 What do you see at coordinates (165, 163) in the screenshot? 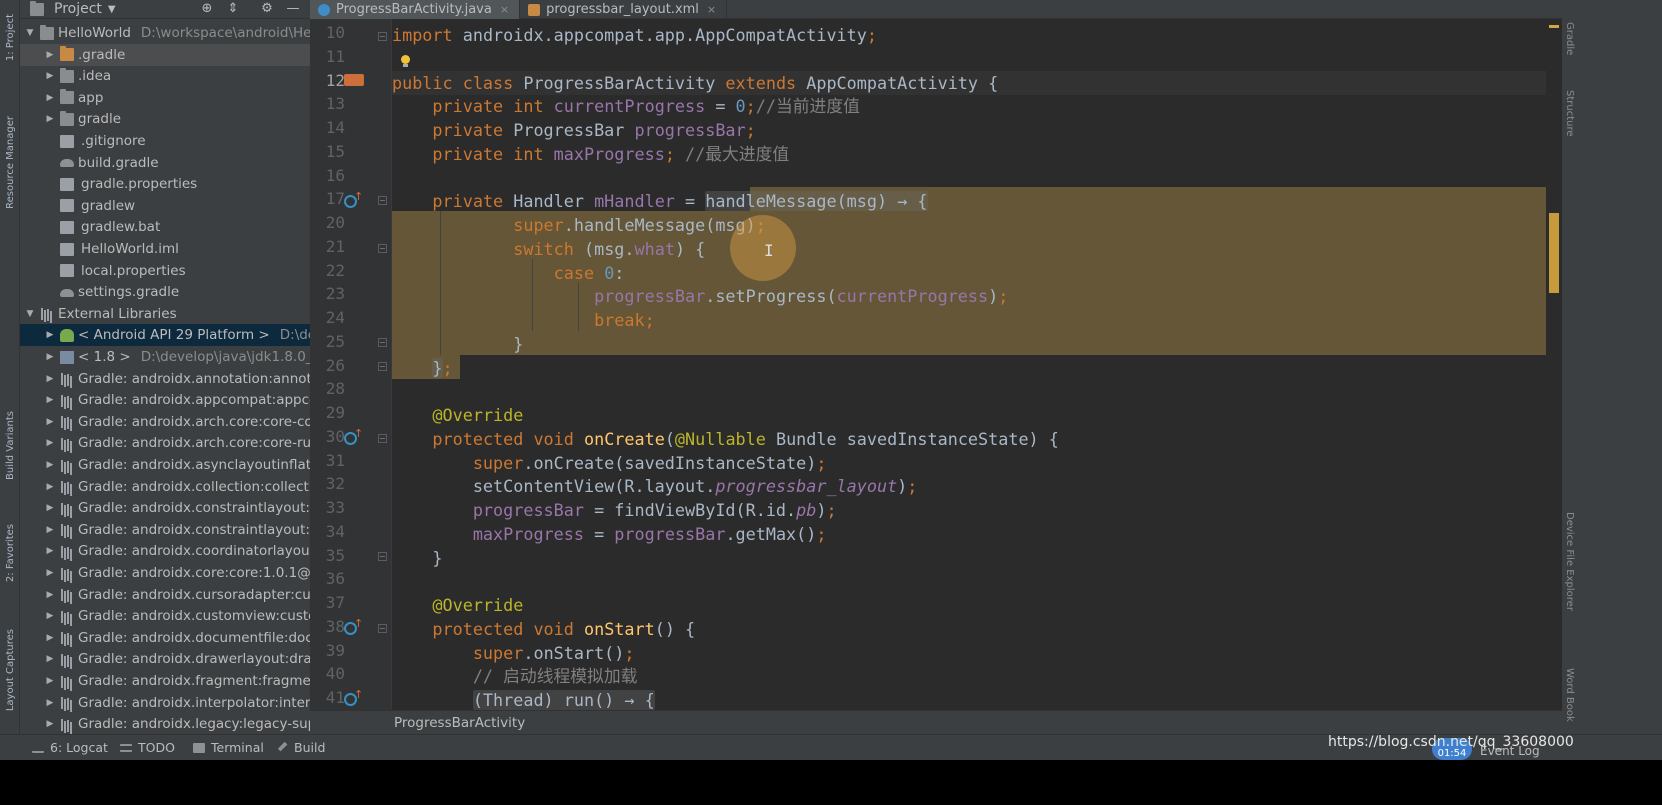
I see `tree-item: build.gradle` at bounding box center [165, 163].